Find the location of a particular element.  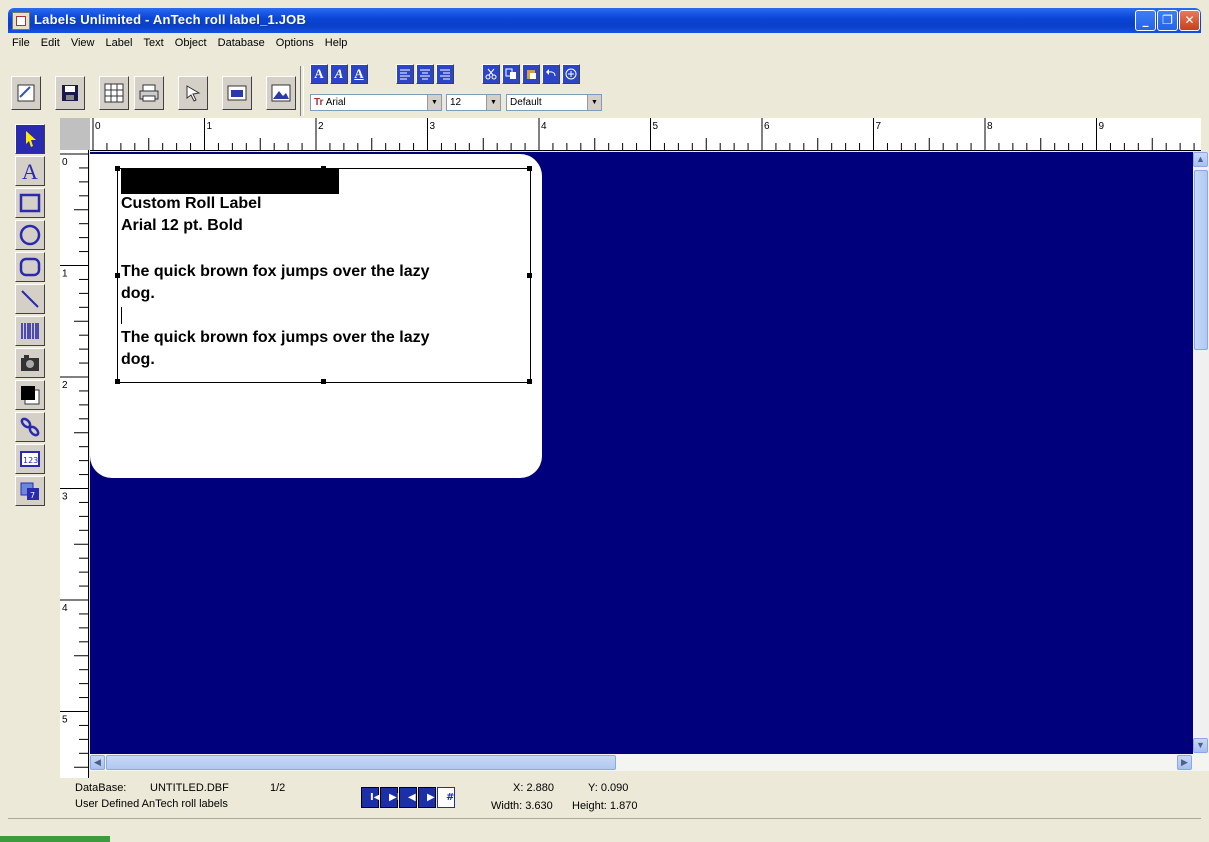

font-italic-button: A is located at coordinates (339, 74).